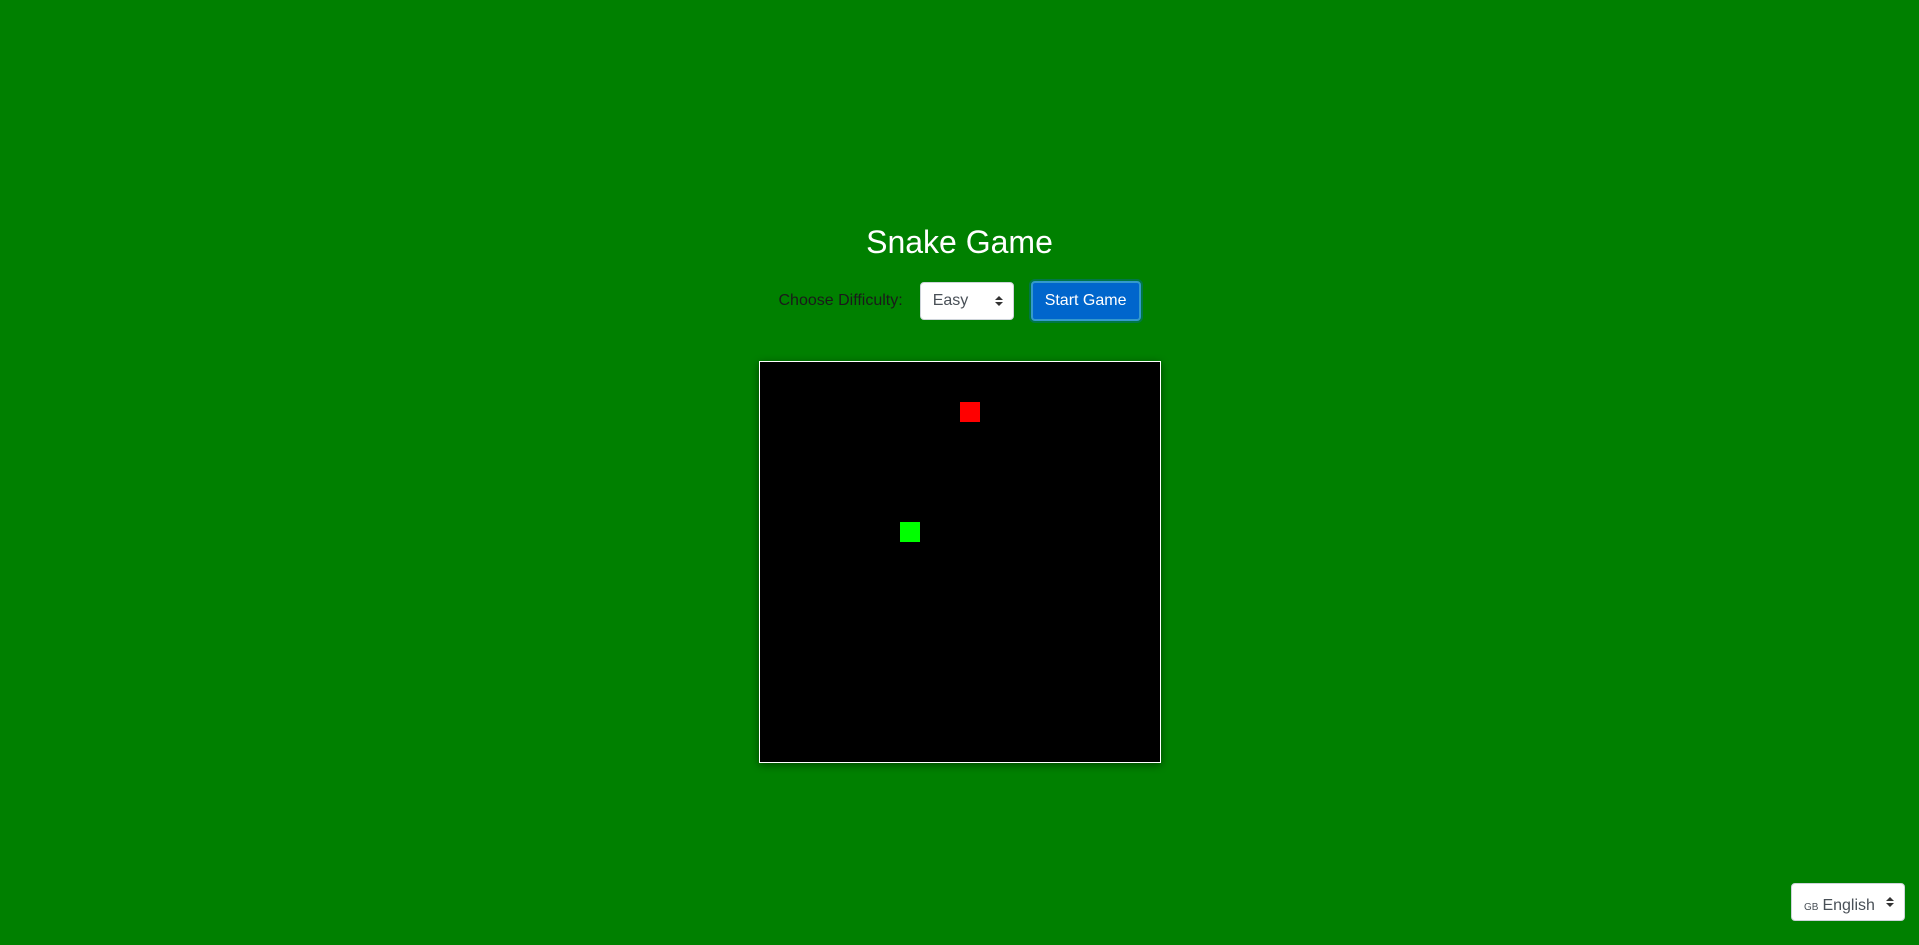 The image size is (1919, 945). Describe the element at coordinates (970, 412) in the screenshot. I see `food-cell` at that location.